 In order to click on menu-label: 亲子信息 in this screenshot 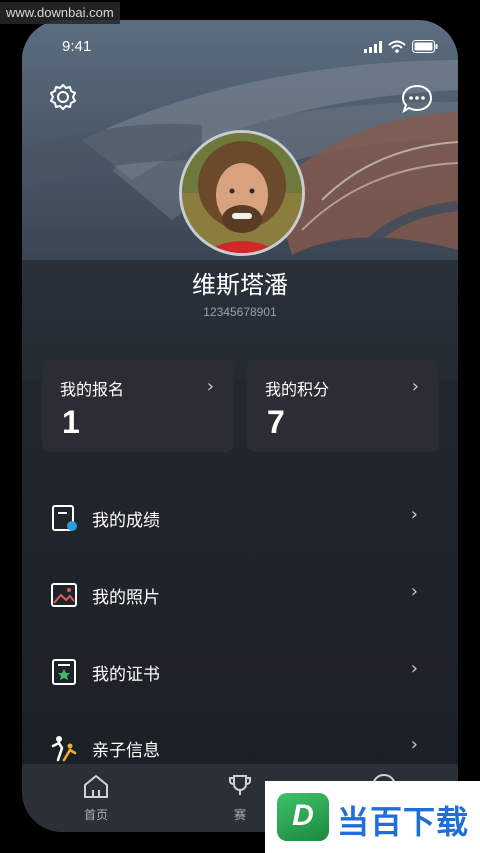, I will do `click(126, 751)`.